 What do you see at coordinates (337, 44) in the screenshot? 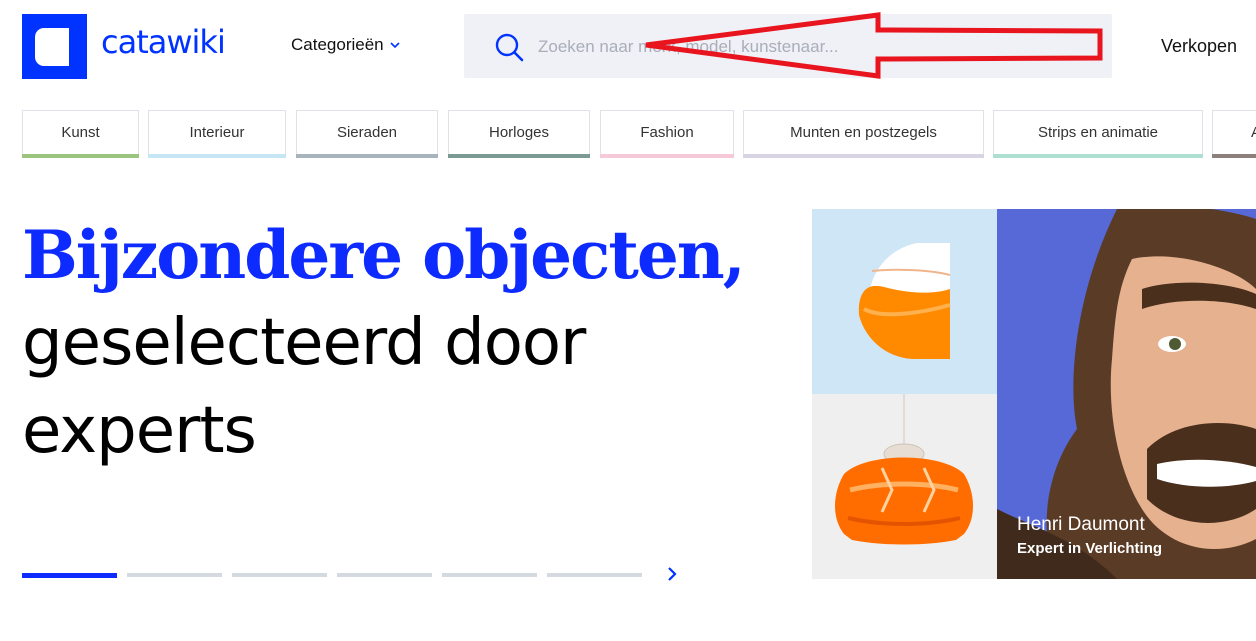
I see `categories-label: Categorieën` at bounding box center [337, 44].